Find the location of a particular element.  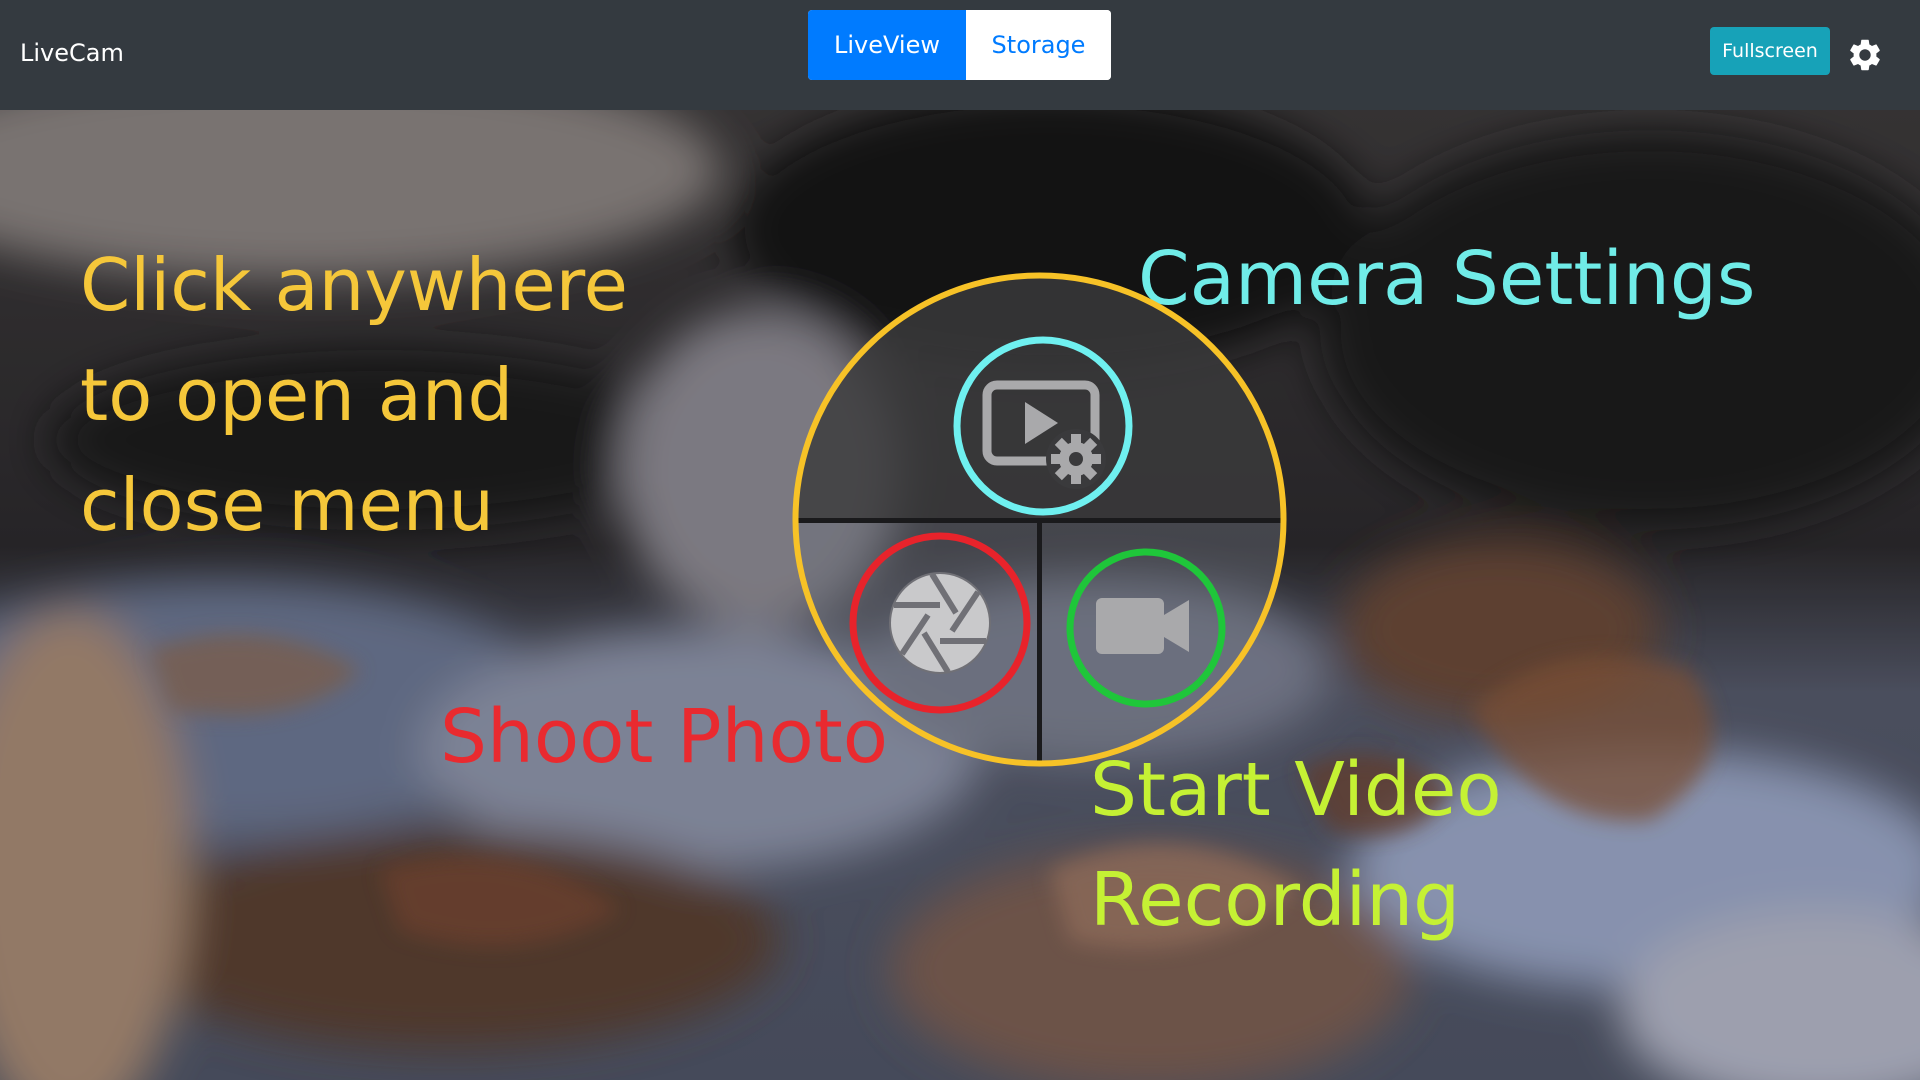

settings-button is located at coordinates (1865, 55).